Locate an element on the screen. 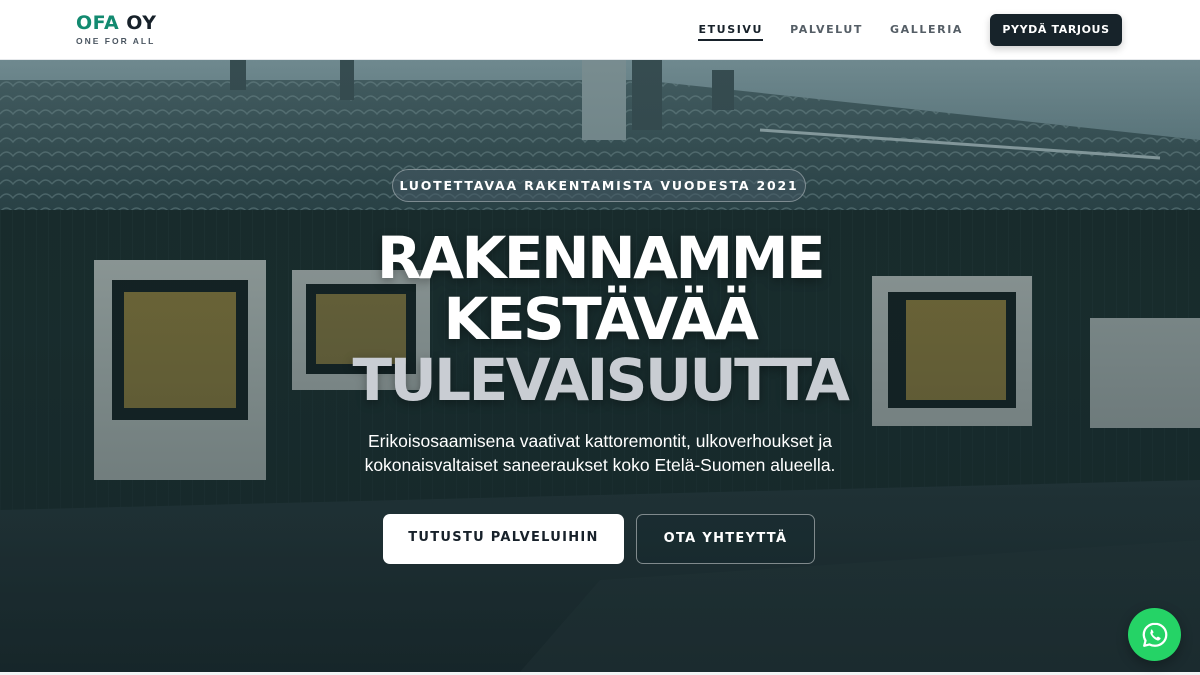  whatsapp-button is located at coordinates (1154, 634).